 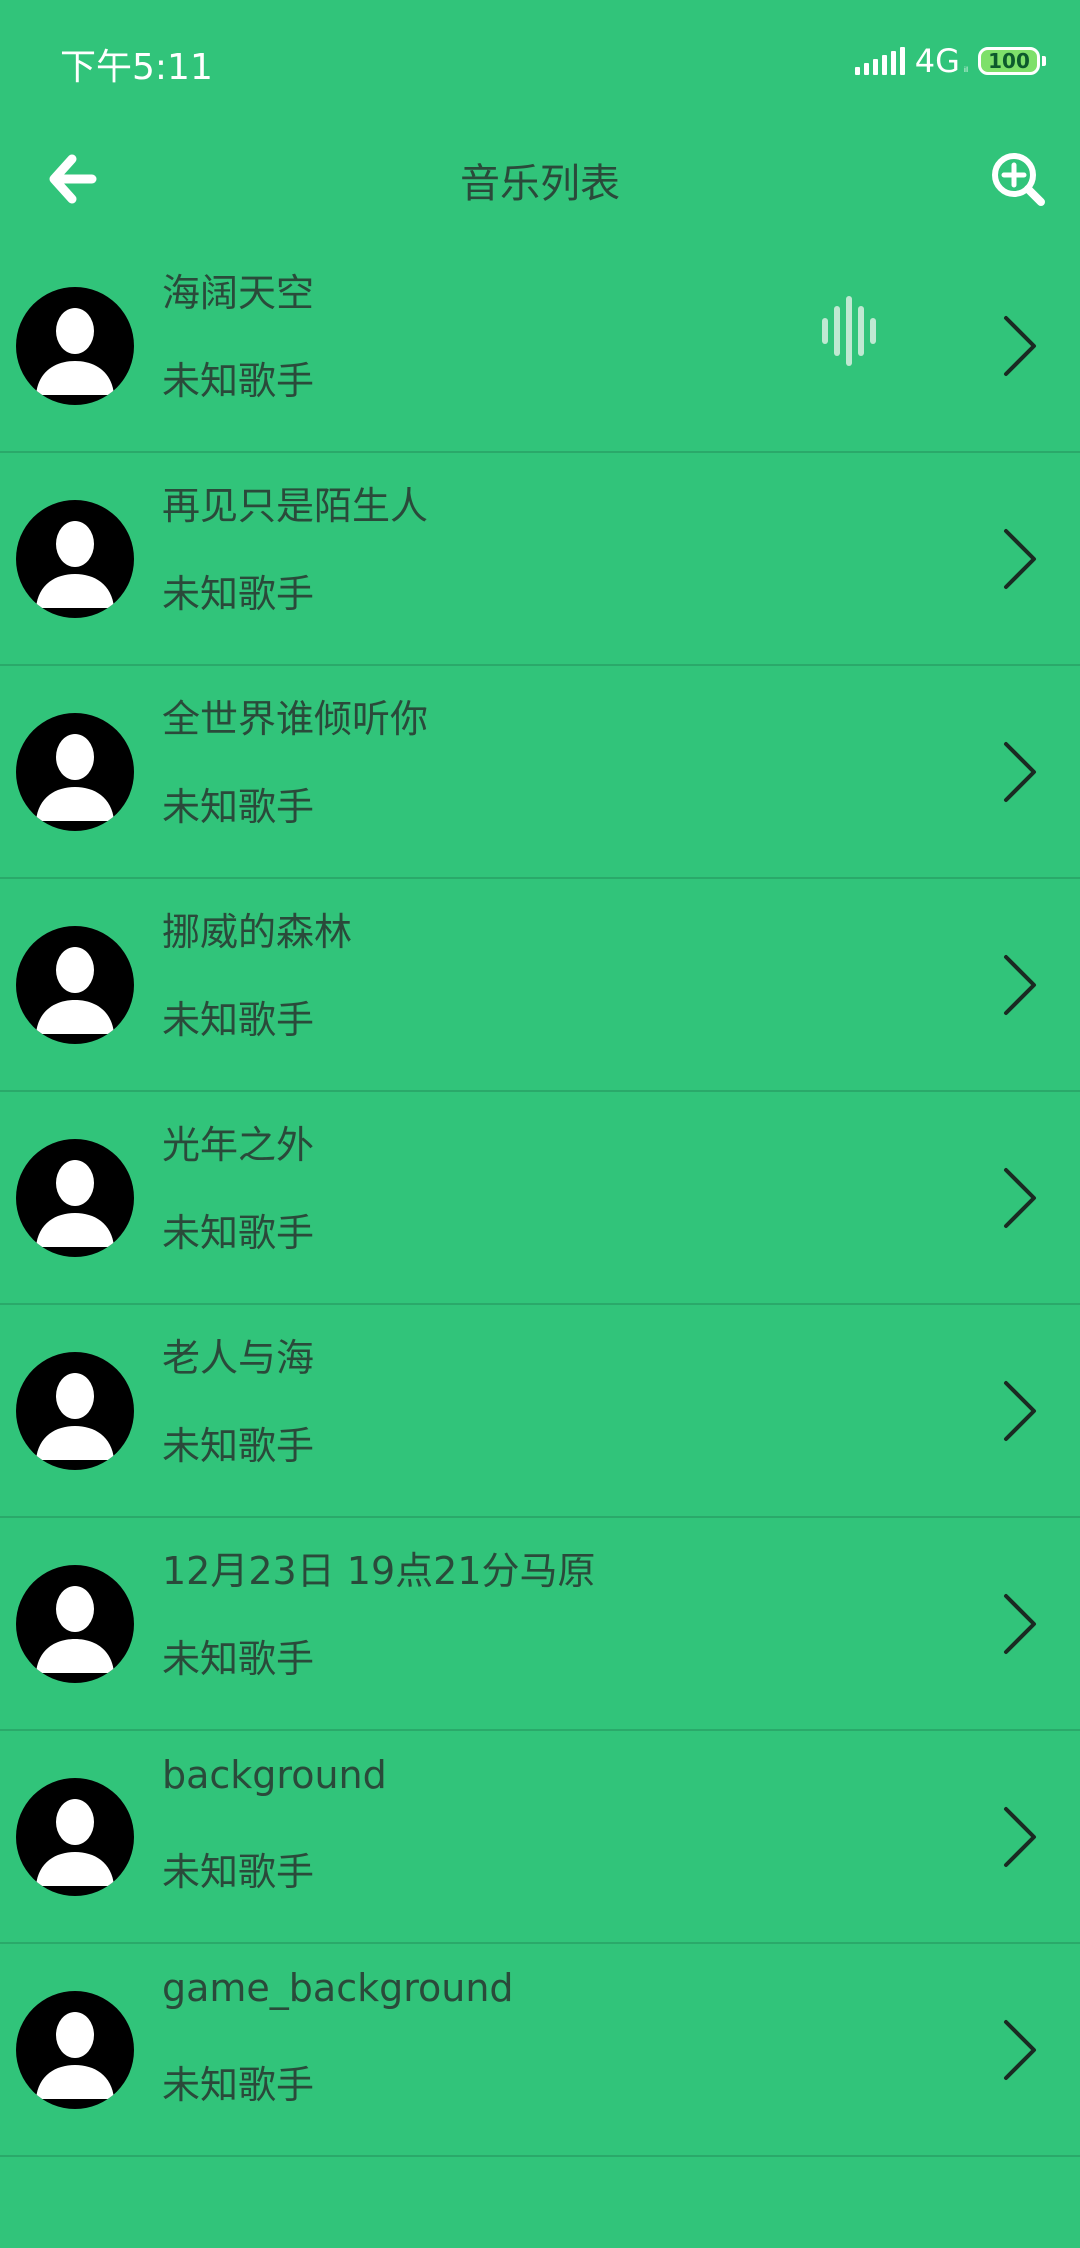 I want to click on song-title: 挪威的森林, so click(x=257, y=932).